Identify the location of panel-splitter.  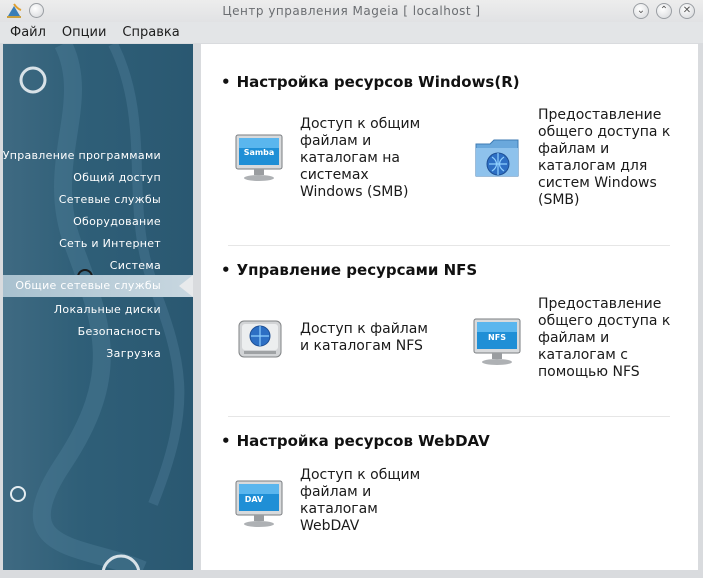
(197, 307).